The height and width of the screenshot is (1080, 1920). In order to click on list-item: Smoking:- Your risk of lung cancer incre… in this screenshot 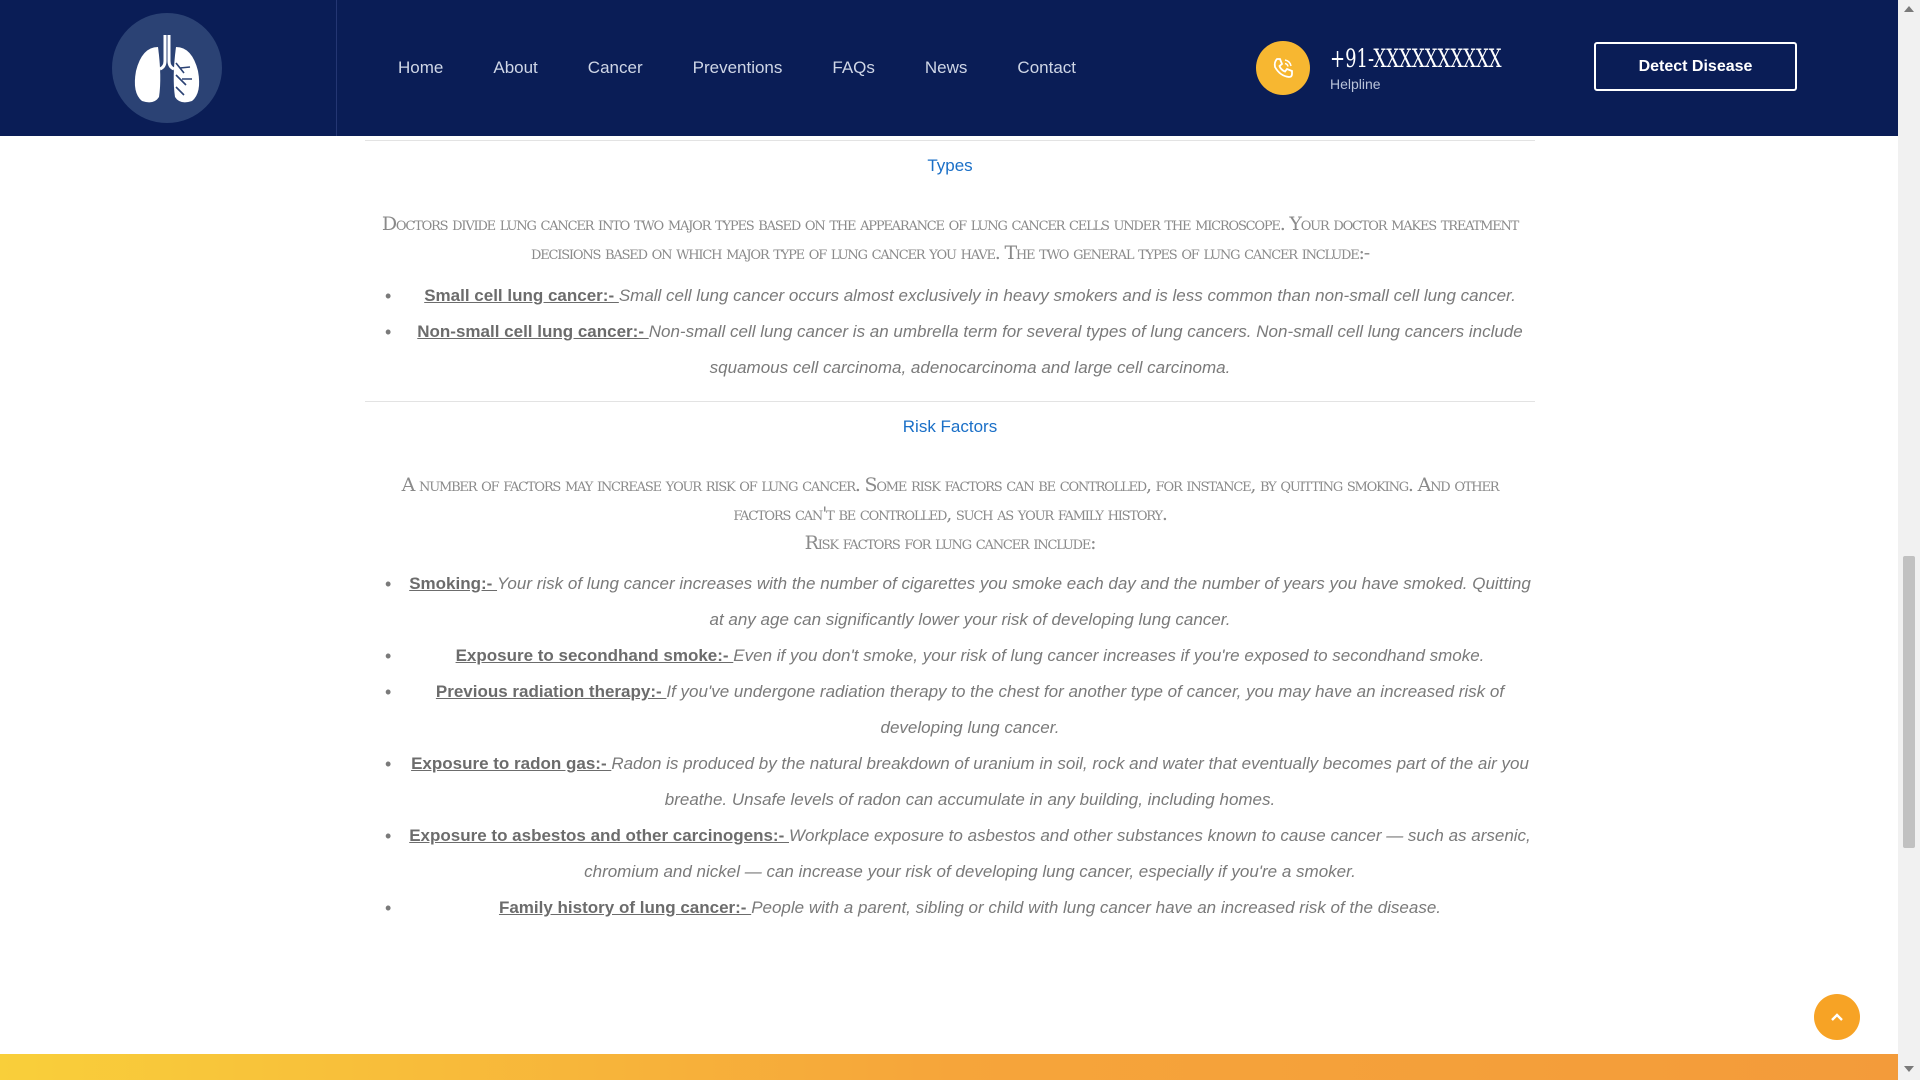, I will do `click(950, 602)`.